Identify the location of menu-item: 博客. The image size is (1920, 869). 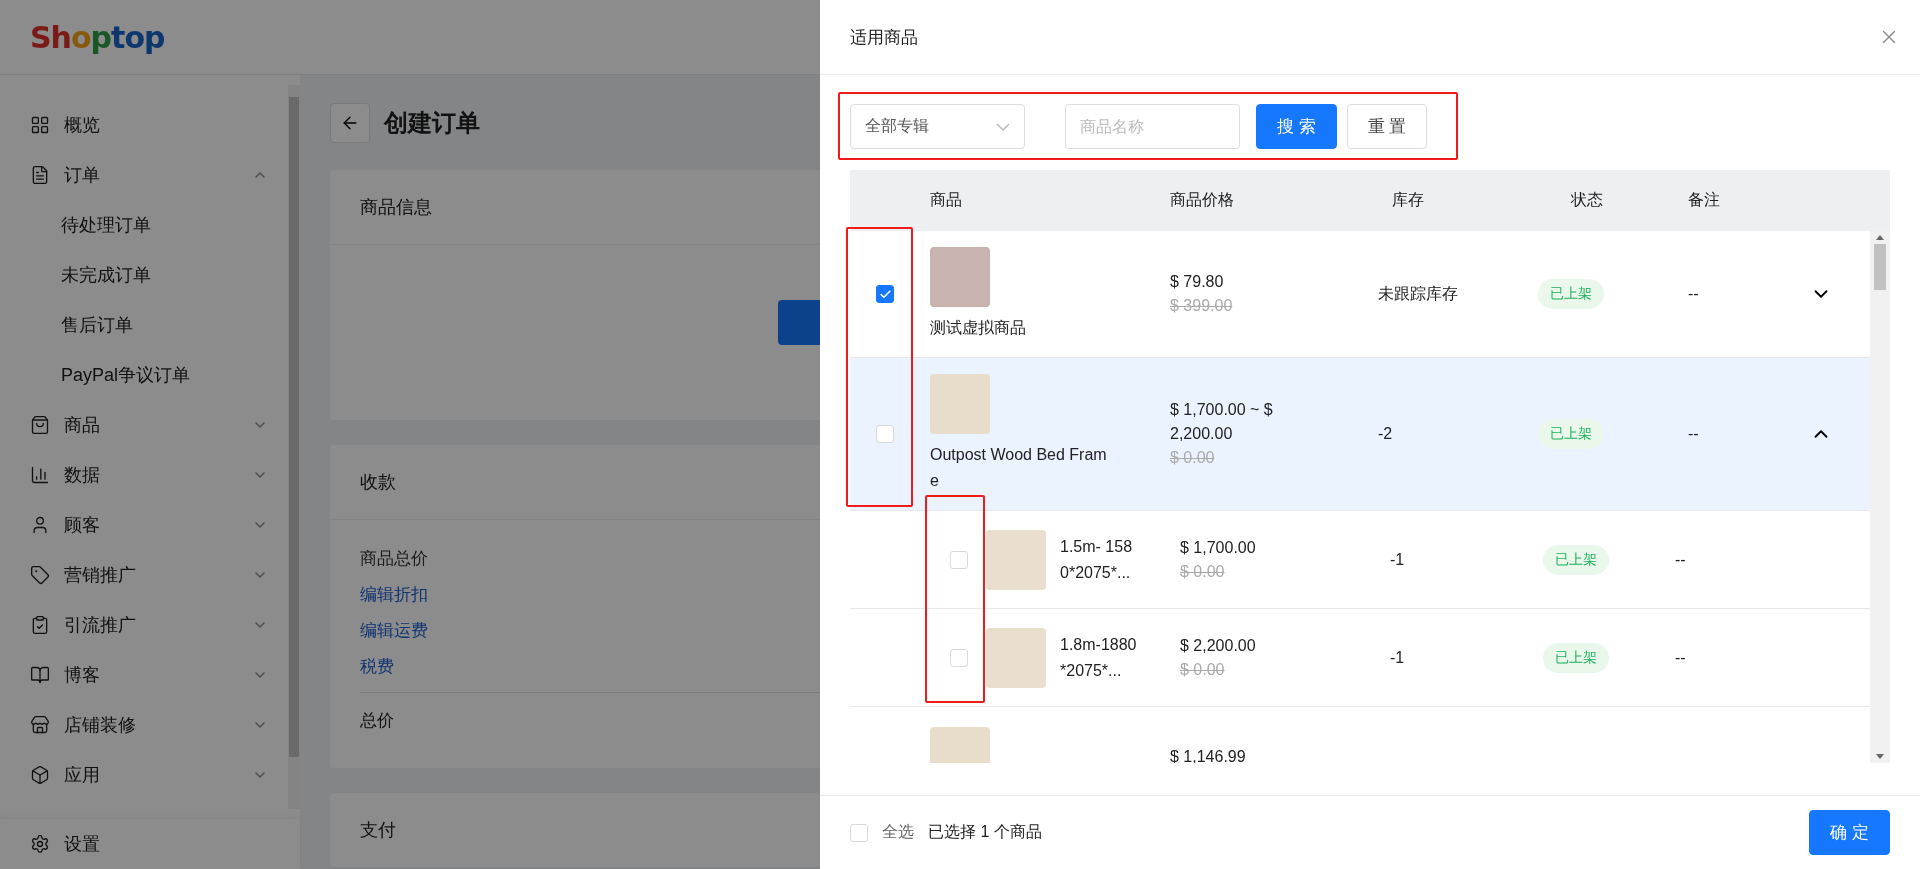
(144, 675).